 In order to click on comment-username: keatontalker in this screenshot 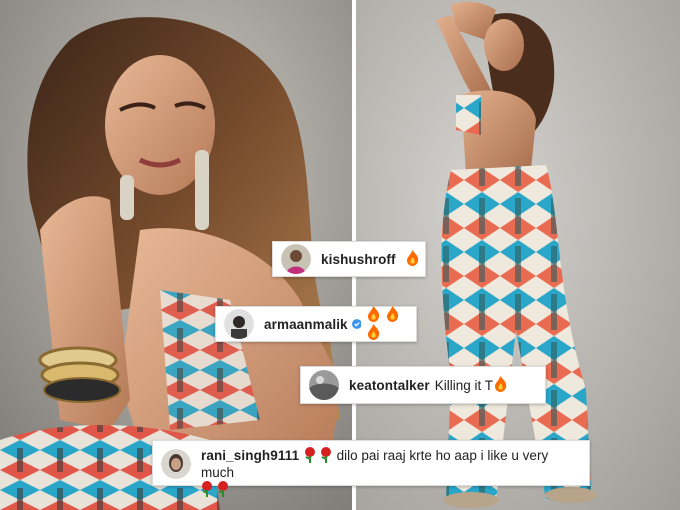, I will do `click(389, 385)`.